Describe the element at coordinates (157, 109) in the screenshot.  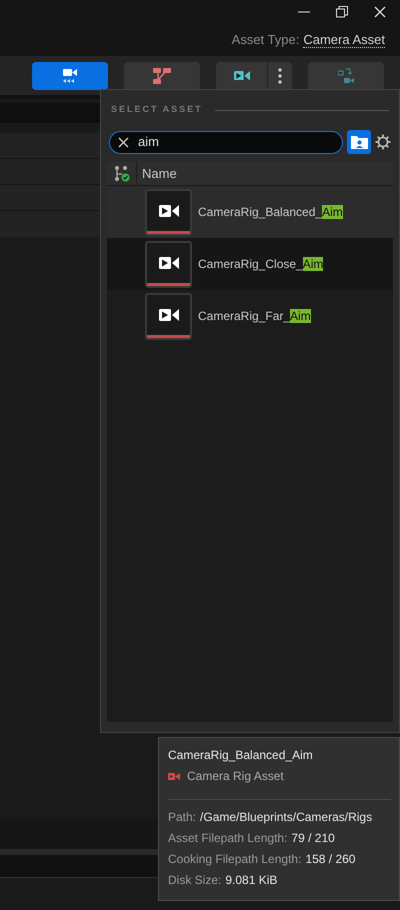
I see `section-title: SELECT ASSET` at that location.